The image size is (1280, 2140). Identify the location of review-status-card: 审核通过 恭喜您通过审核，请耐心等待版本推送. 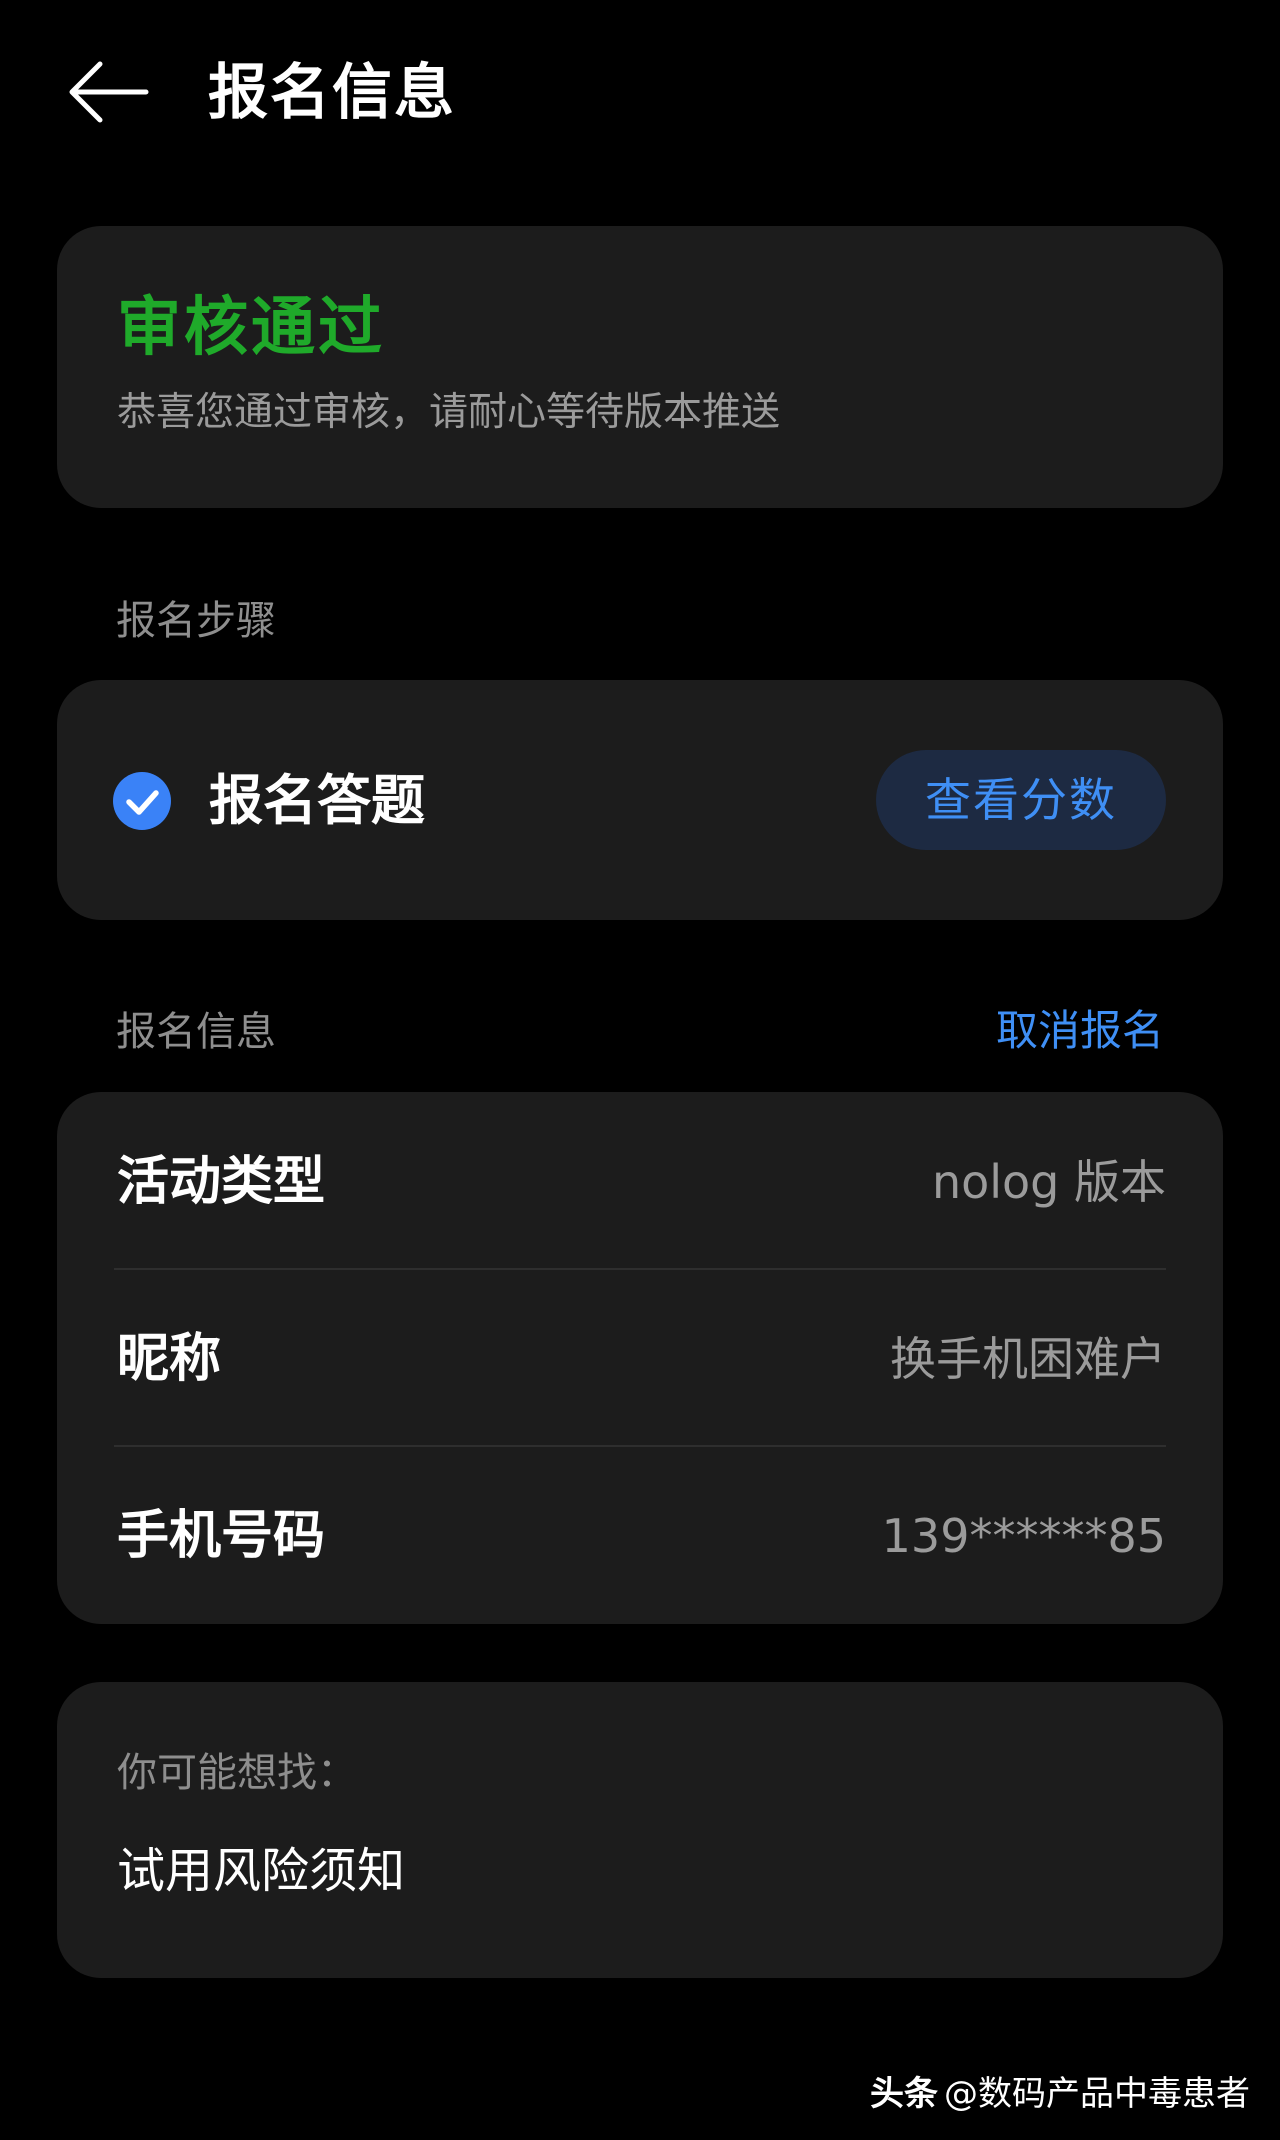
(640, 367).